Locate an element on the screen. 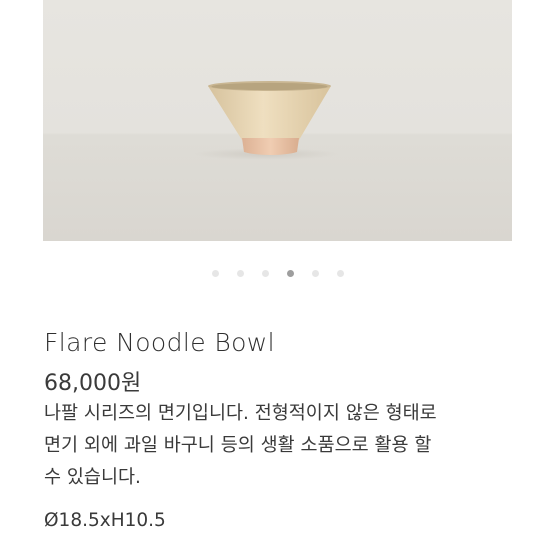  description-line: 나팔 시리즈의 면기입니다. 전형적이지 않은 형태로 is located at coordinates (240, 413).